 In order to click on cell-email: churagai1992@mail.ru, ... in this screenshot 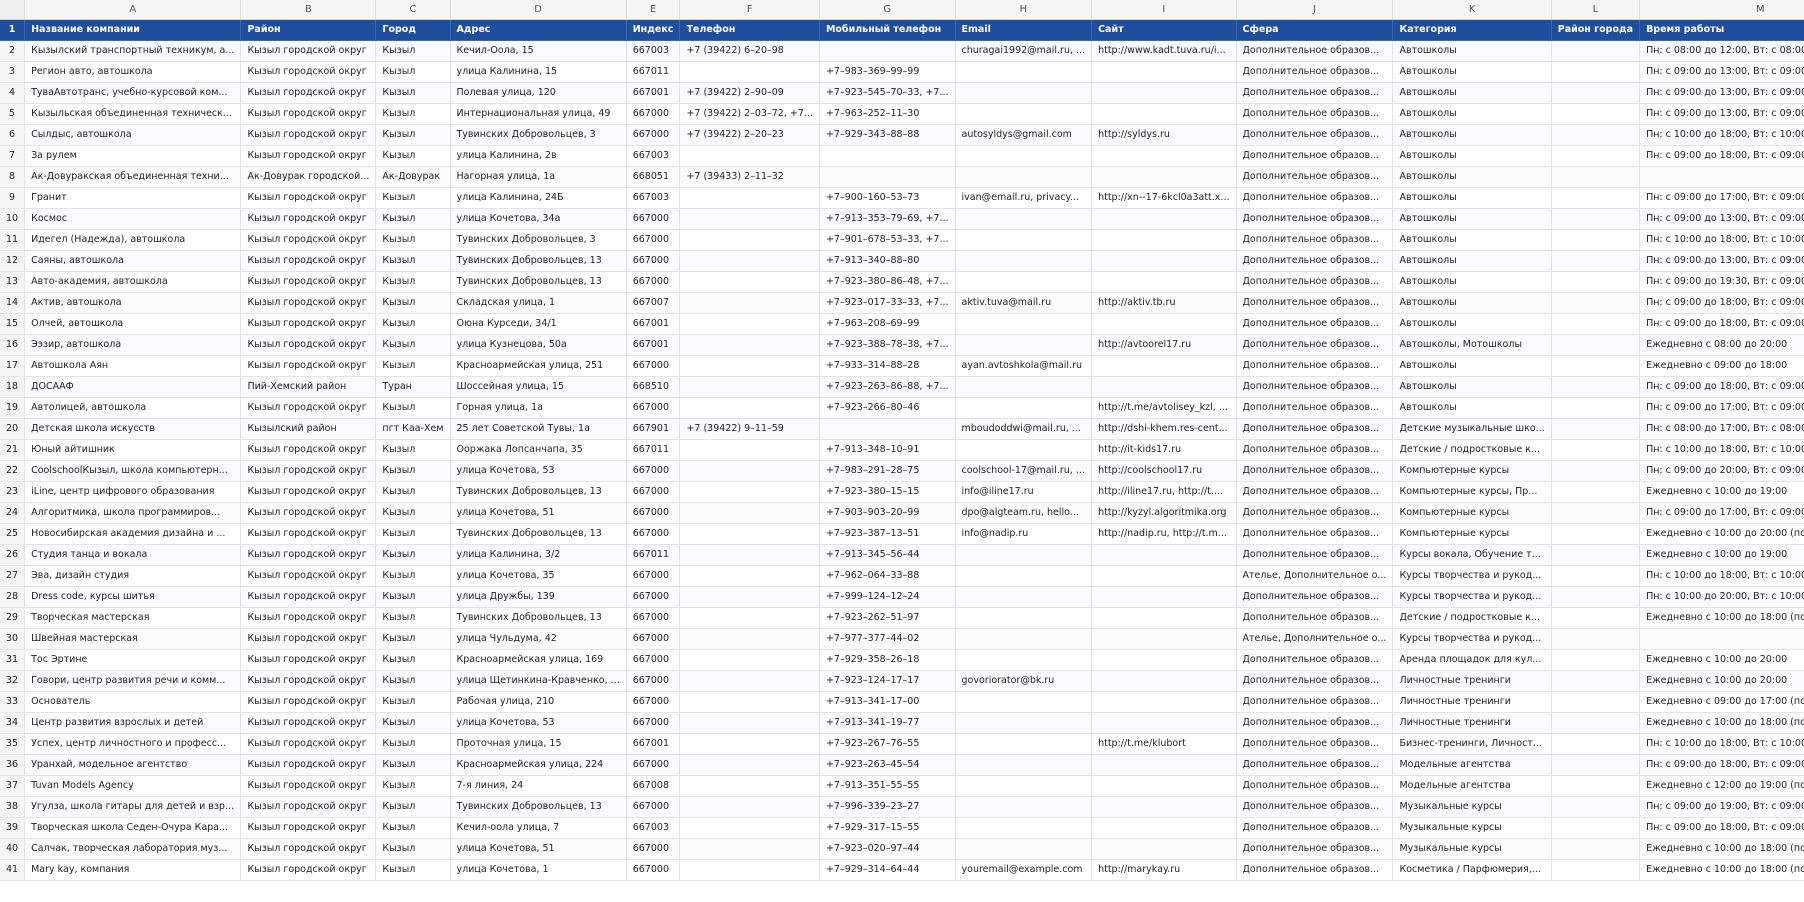, I will do `click(1024, 51)`.